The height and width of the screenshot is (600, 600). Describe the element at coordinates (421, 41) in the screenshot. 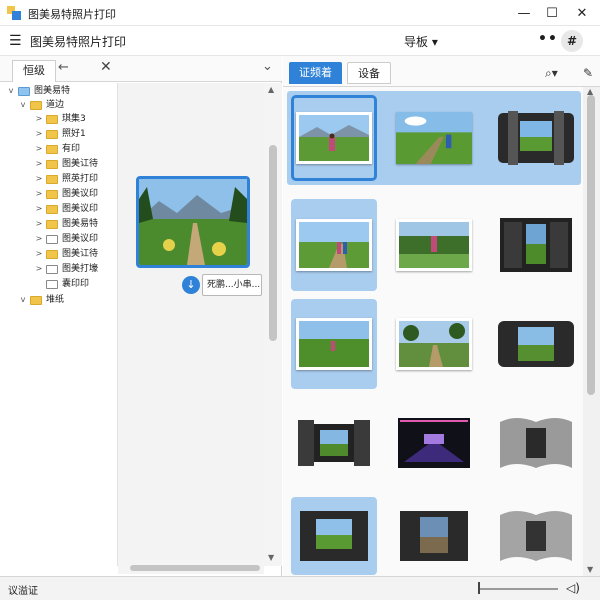

I see `navigation-dropdown: 导板 ▾` at that location.